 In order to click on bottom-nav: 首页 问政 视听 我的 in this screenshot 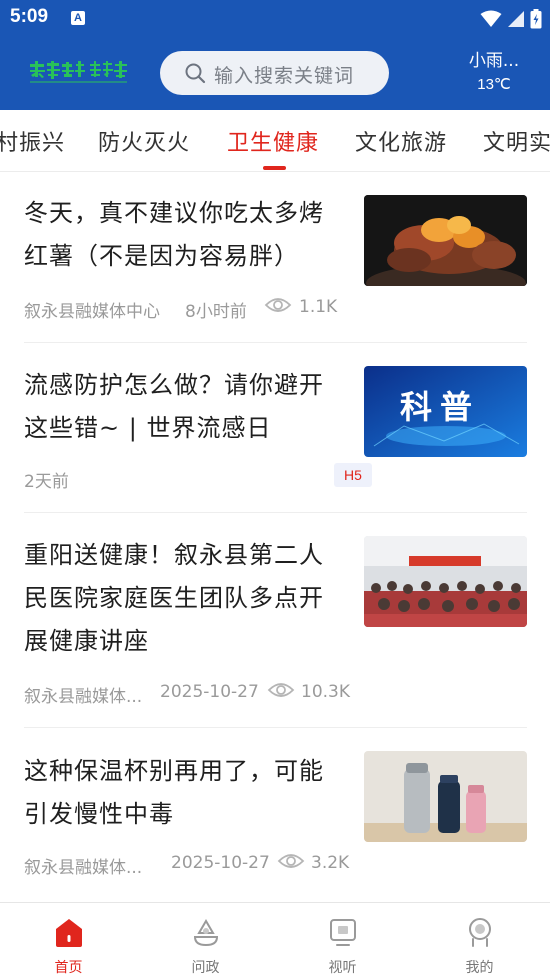, I will do `click(275, 941)`.